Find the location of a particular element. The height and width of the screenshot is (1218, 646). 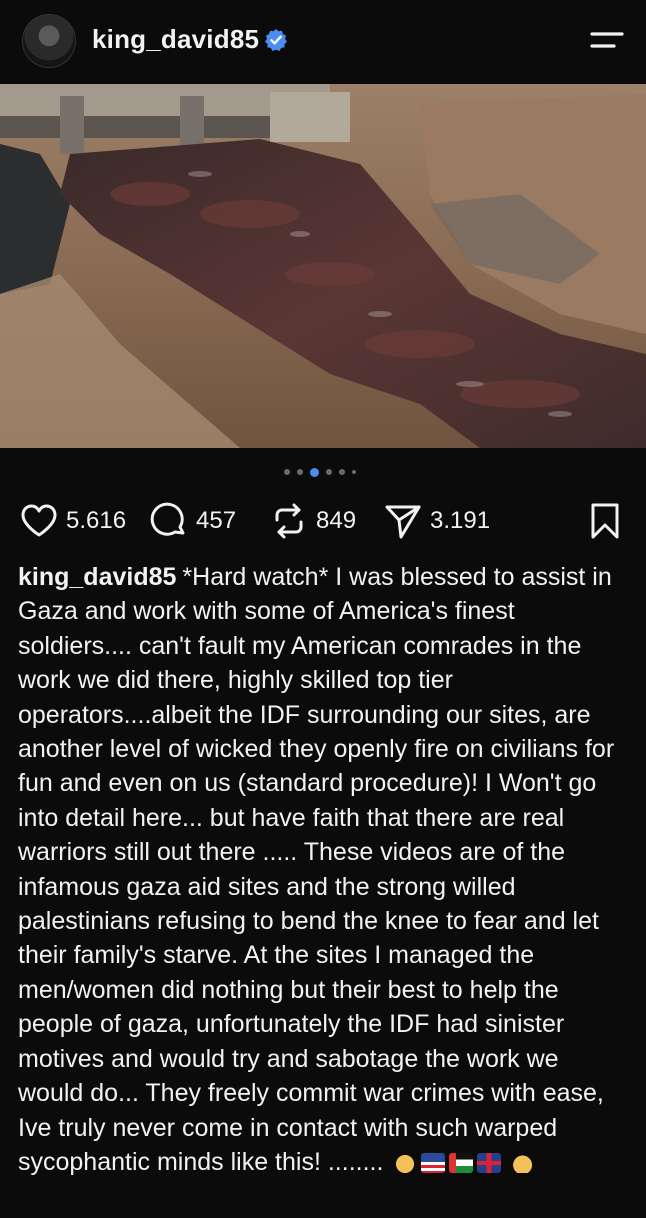

flexed-biceps-emoji is located at coordinates (525, 1163).